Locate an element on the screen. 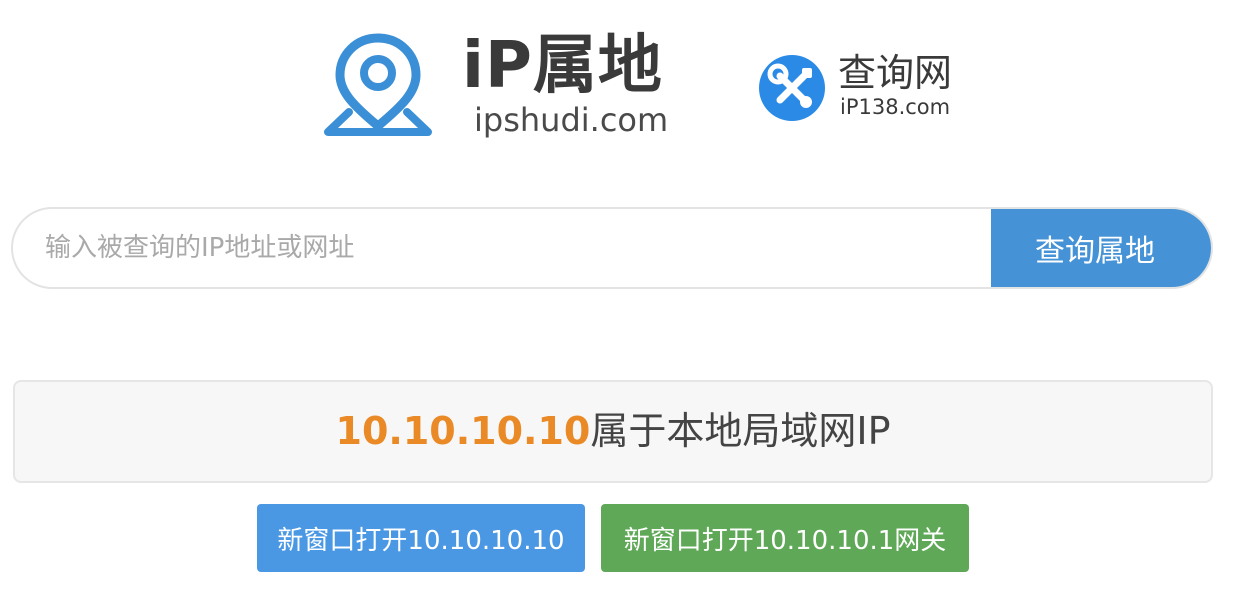 The image size is (1240, 606). search-bar: 查询属地 is located at coordinates (612, 248).